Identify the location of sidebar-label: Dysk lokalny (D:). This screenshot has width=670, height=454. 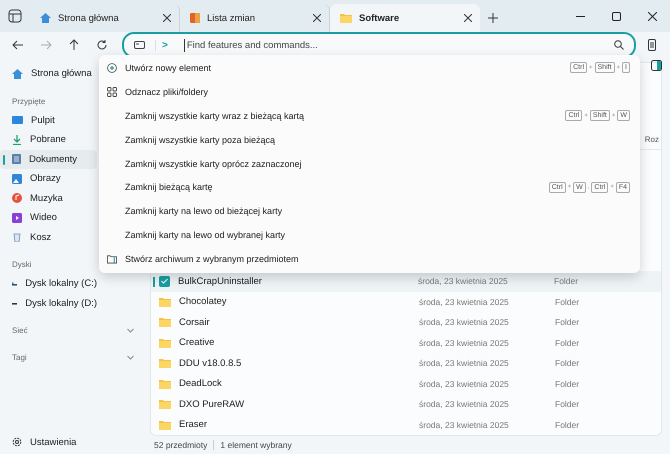
(61, 303).